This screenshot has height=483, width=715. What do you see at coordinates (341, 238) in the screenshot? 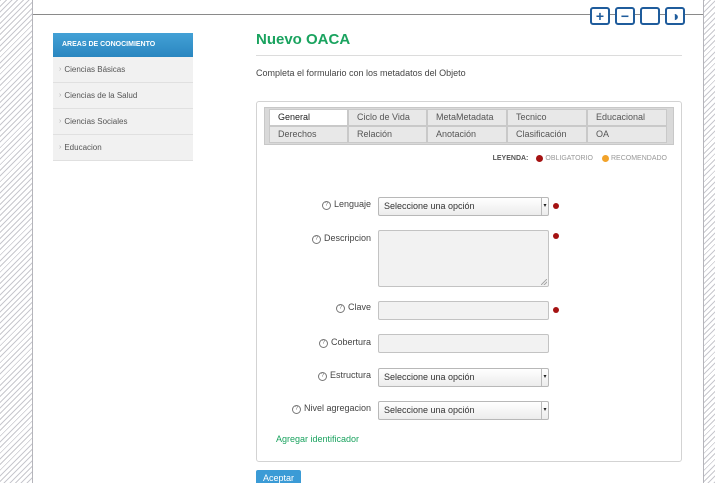
I see `descripcion-label: ? Descripcion` at bounding box center [341, 238].